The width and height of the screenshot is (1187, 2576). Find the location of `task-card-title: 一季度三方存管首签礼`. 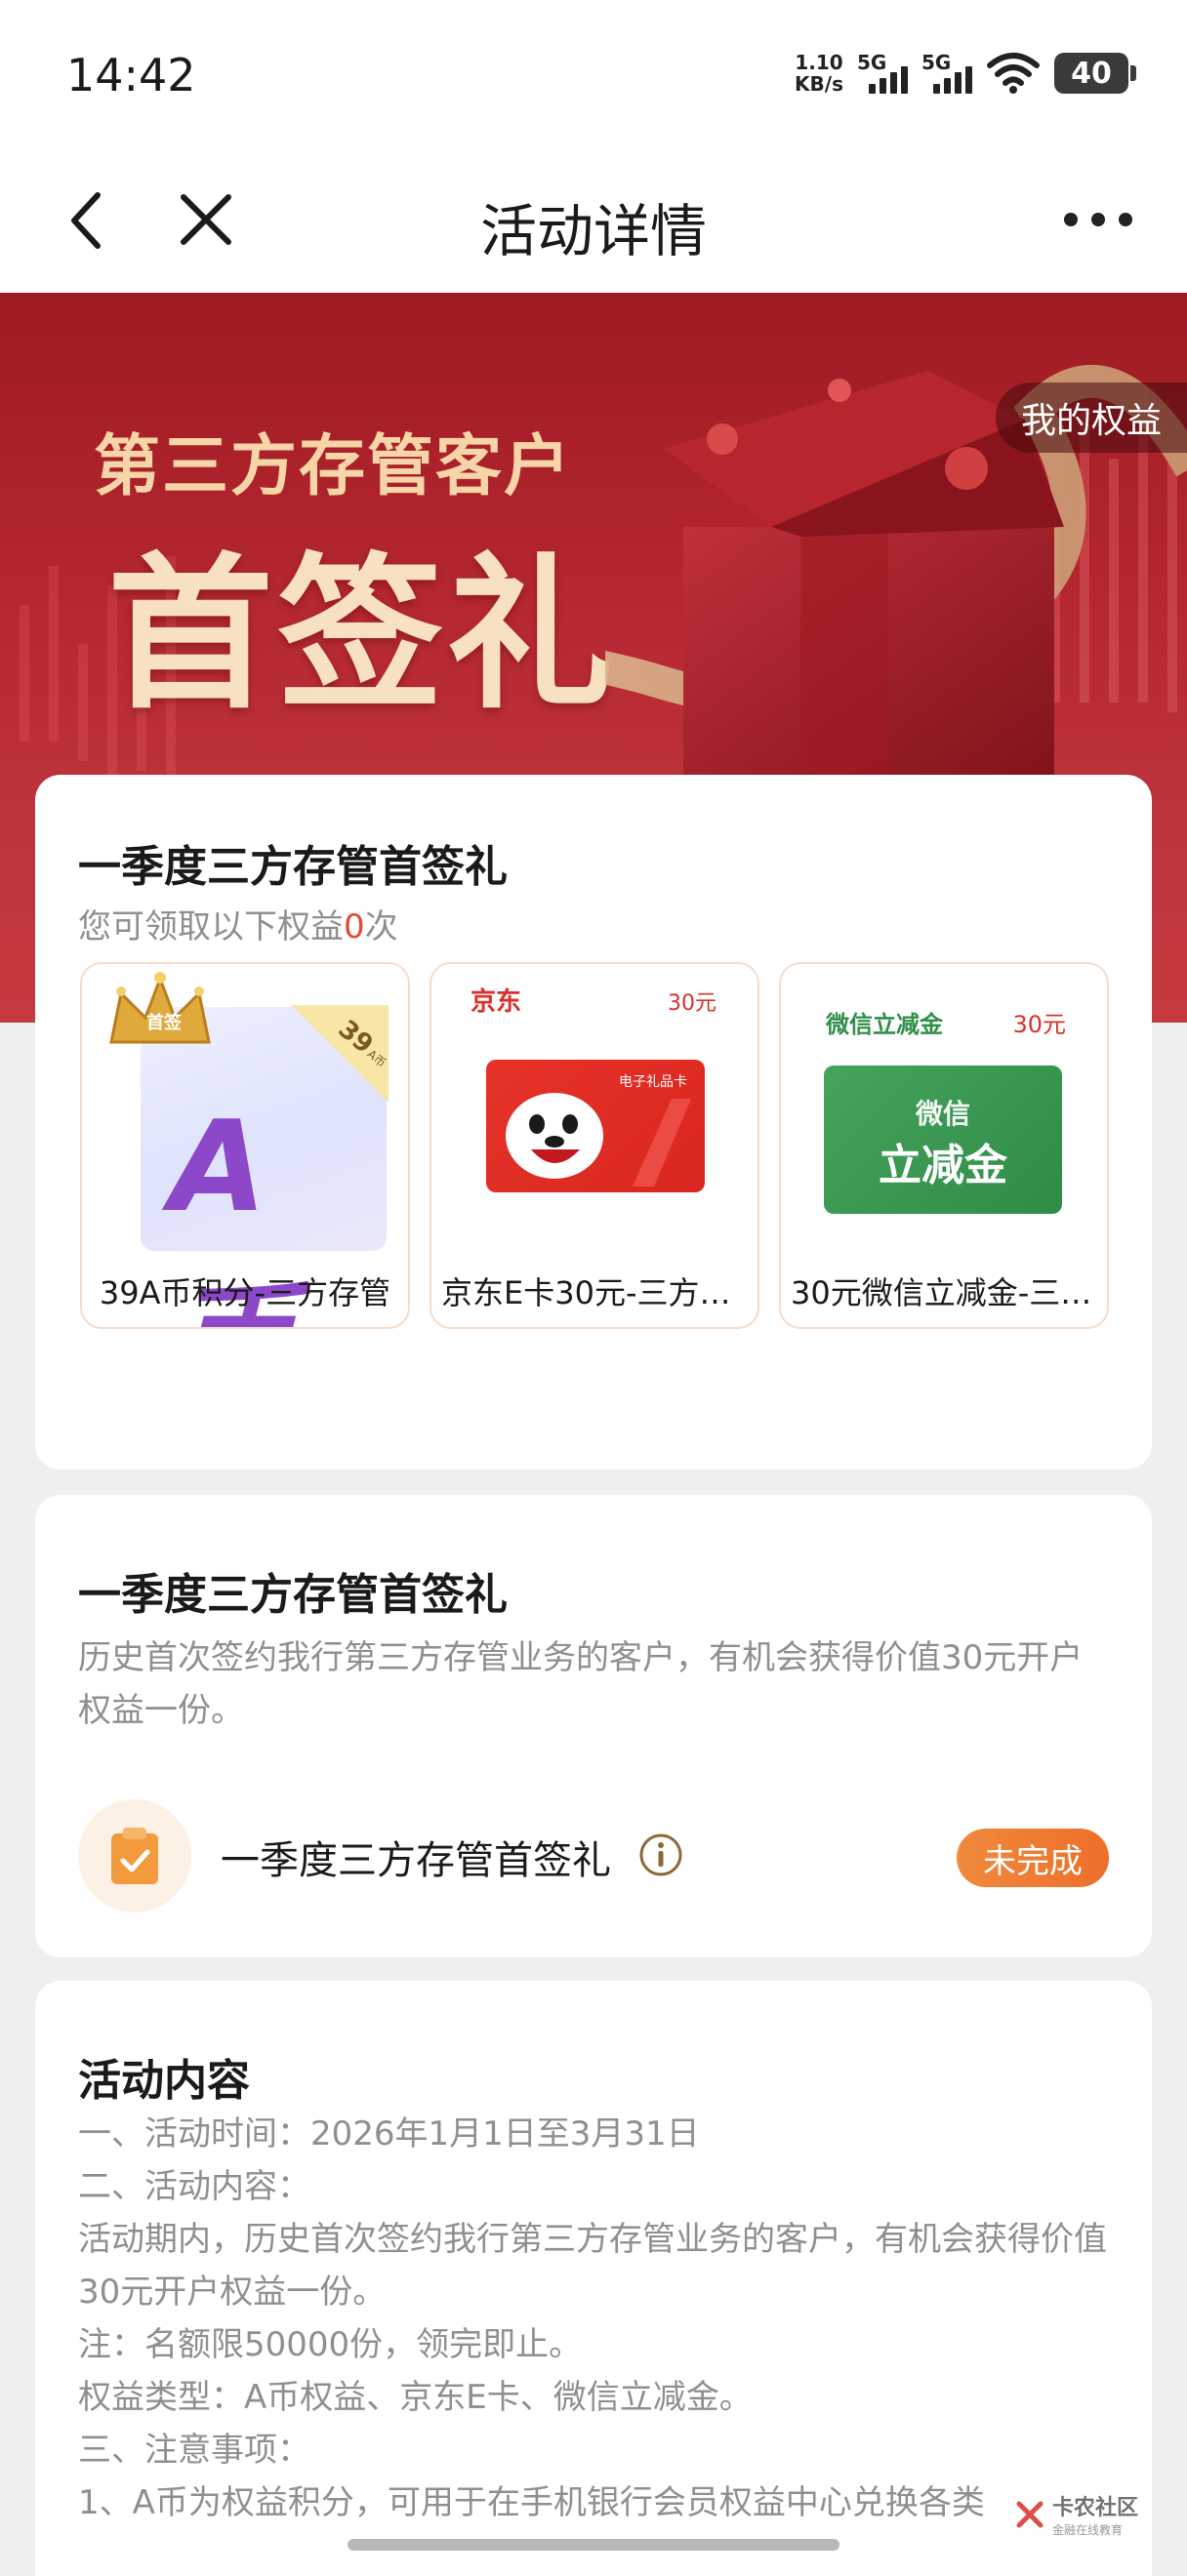

task-card-title: 一季度三方存管首签礼 is located at coordinates (293, 1595).